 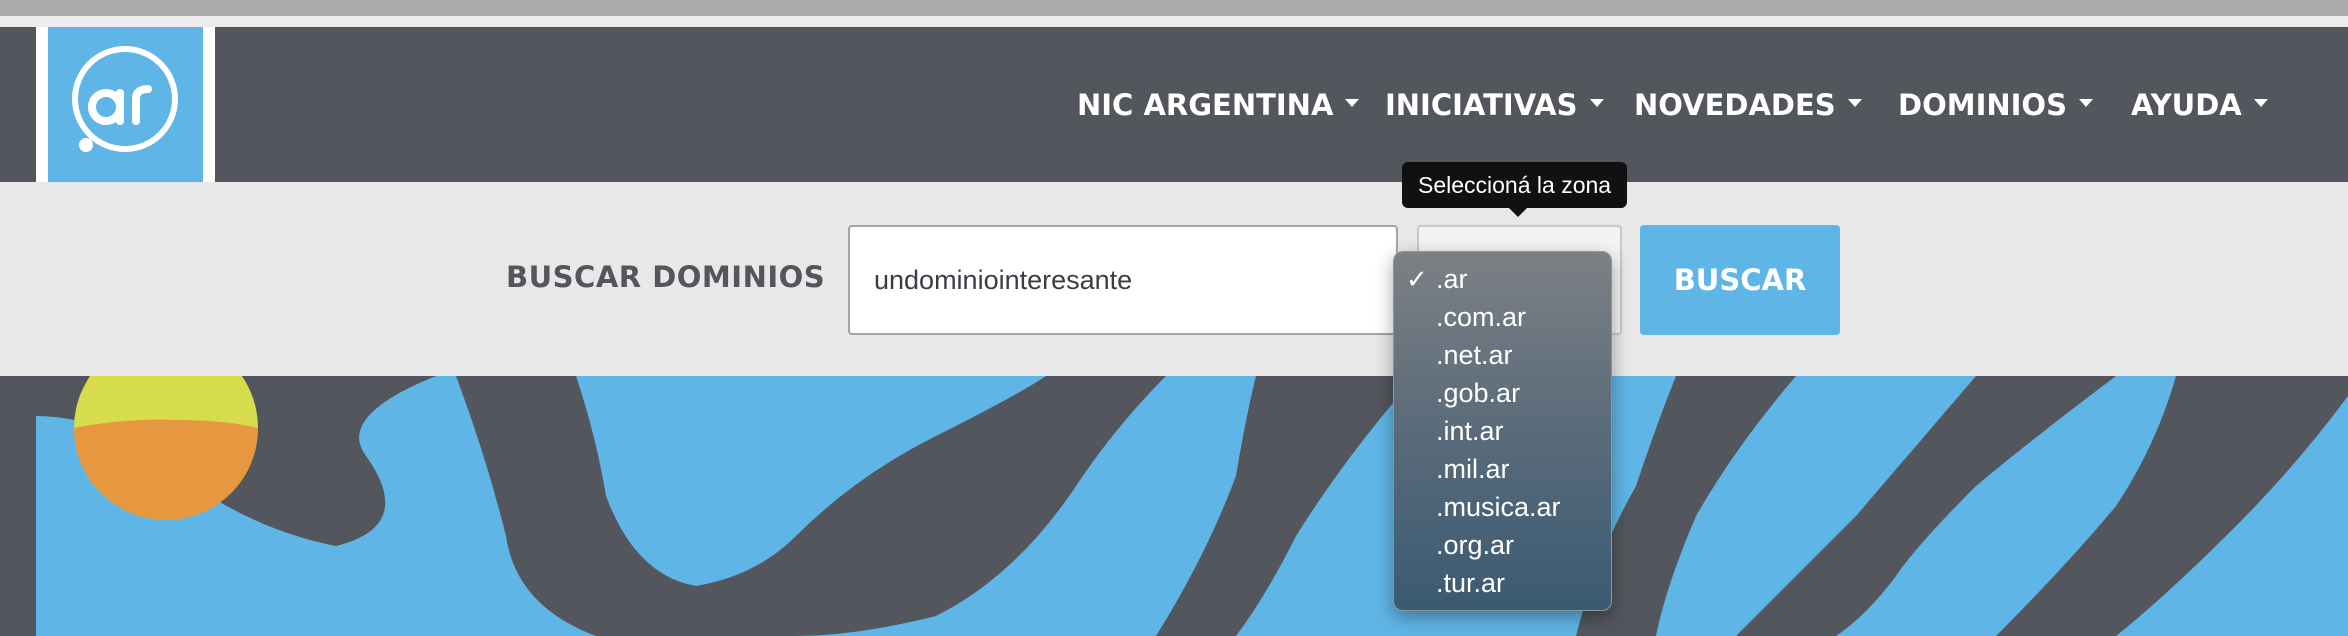 What do you see at coordinates (666, 277) in the screenshot?
I see `search-label: BUSCAR DOMINIOS` at bounding box center [666, 277].